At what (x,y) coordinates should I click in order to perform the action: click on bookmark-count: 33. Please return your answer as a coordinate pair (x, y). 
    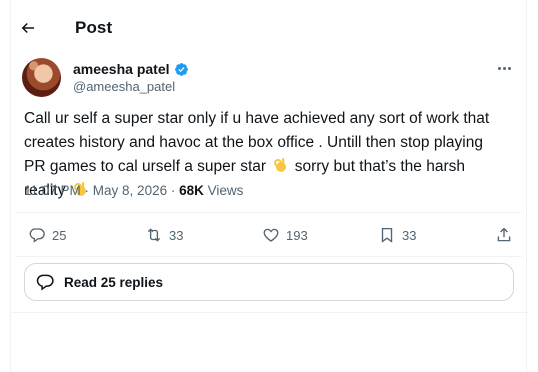
    Looking at the image, I should click on (409, 235).